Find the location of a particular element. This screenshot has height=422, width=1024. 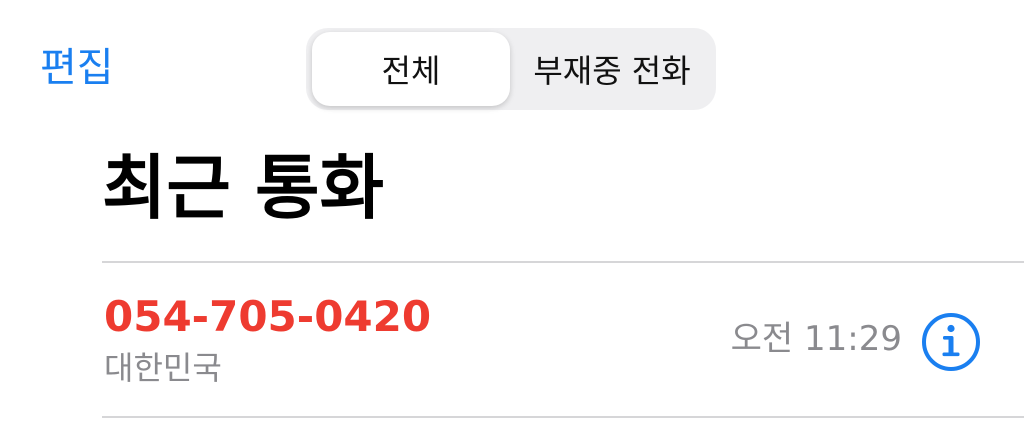

call-filter-segmented-control: 전체 부재중 전화 is located at coordinates (511, 69).